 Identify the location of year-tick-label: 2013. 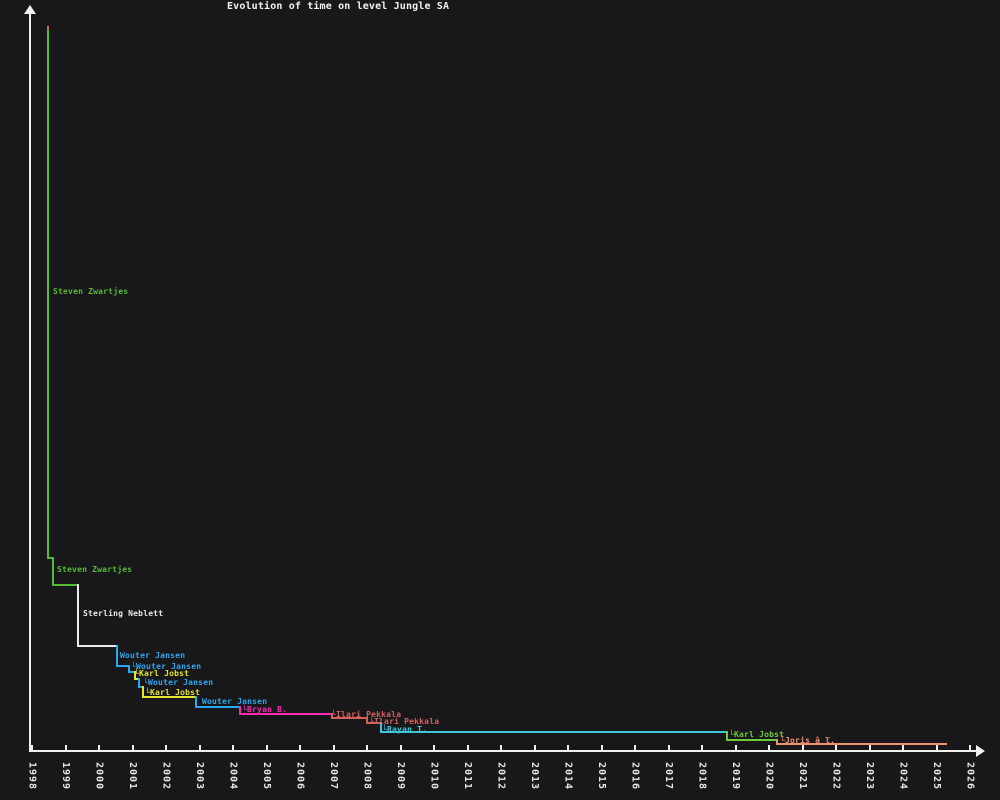
(534, 776).